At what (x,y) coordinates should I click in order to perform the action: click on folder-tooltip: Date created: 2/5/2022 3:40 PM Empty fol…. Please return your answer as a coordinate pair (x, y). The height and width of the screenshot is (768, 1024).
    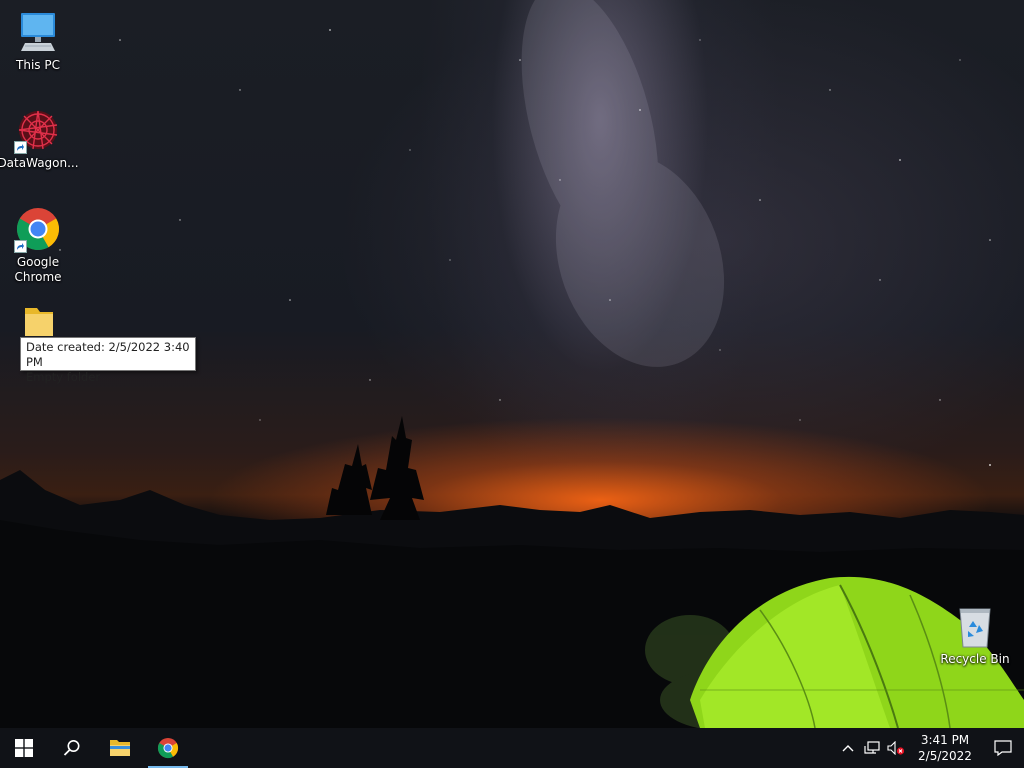
    Looking at the image, I should click on (108, 360).